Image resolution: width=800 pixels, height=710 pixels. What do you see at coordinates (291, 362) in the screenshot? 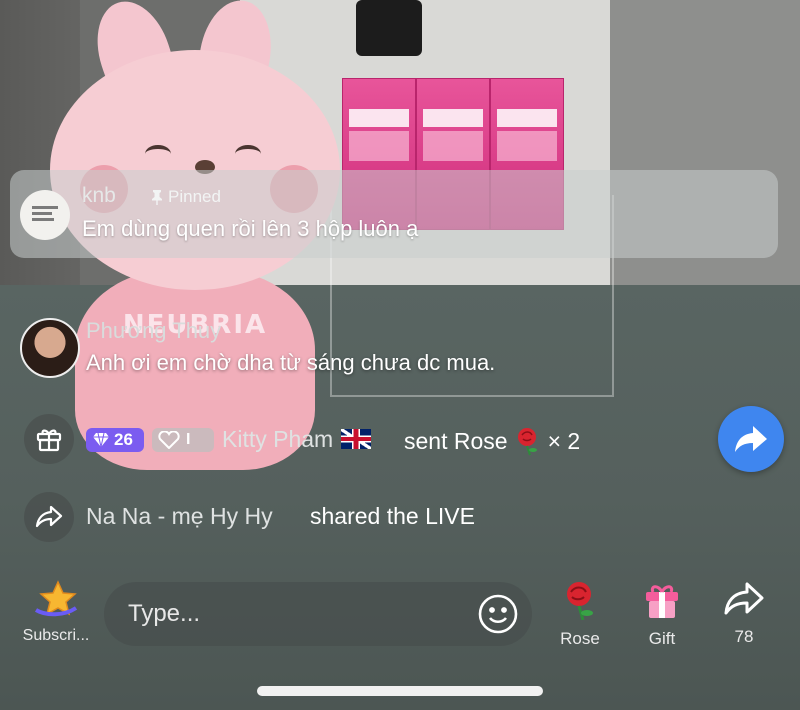
I see `comment-message: Anh ơi em chờ dha từ sáng chưa dc mua.` at bounding box center [291, 362].